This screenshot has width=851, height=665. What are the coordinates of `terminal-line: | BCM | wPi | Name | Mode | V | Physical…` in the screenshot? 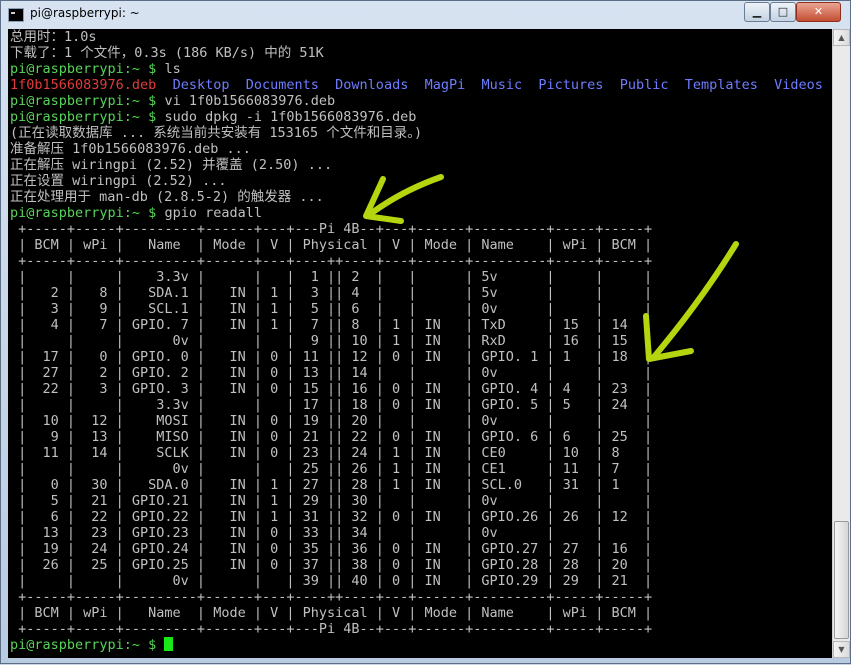 It's located at (416, 613).